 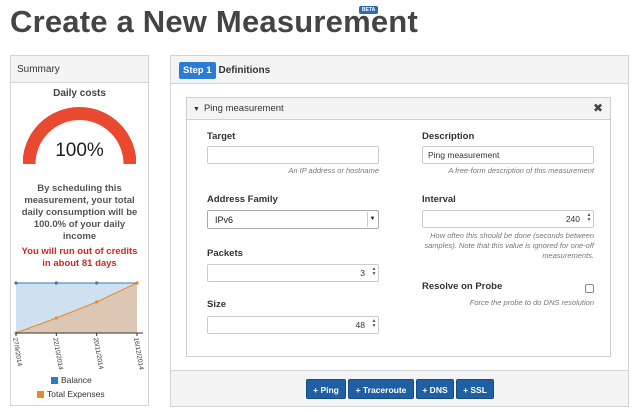 What do you see at coordinates (369, 10) in the screenshot?
I see `beta-badge: BETA` at bounding box center [369, 10].